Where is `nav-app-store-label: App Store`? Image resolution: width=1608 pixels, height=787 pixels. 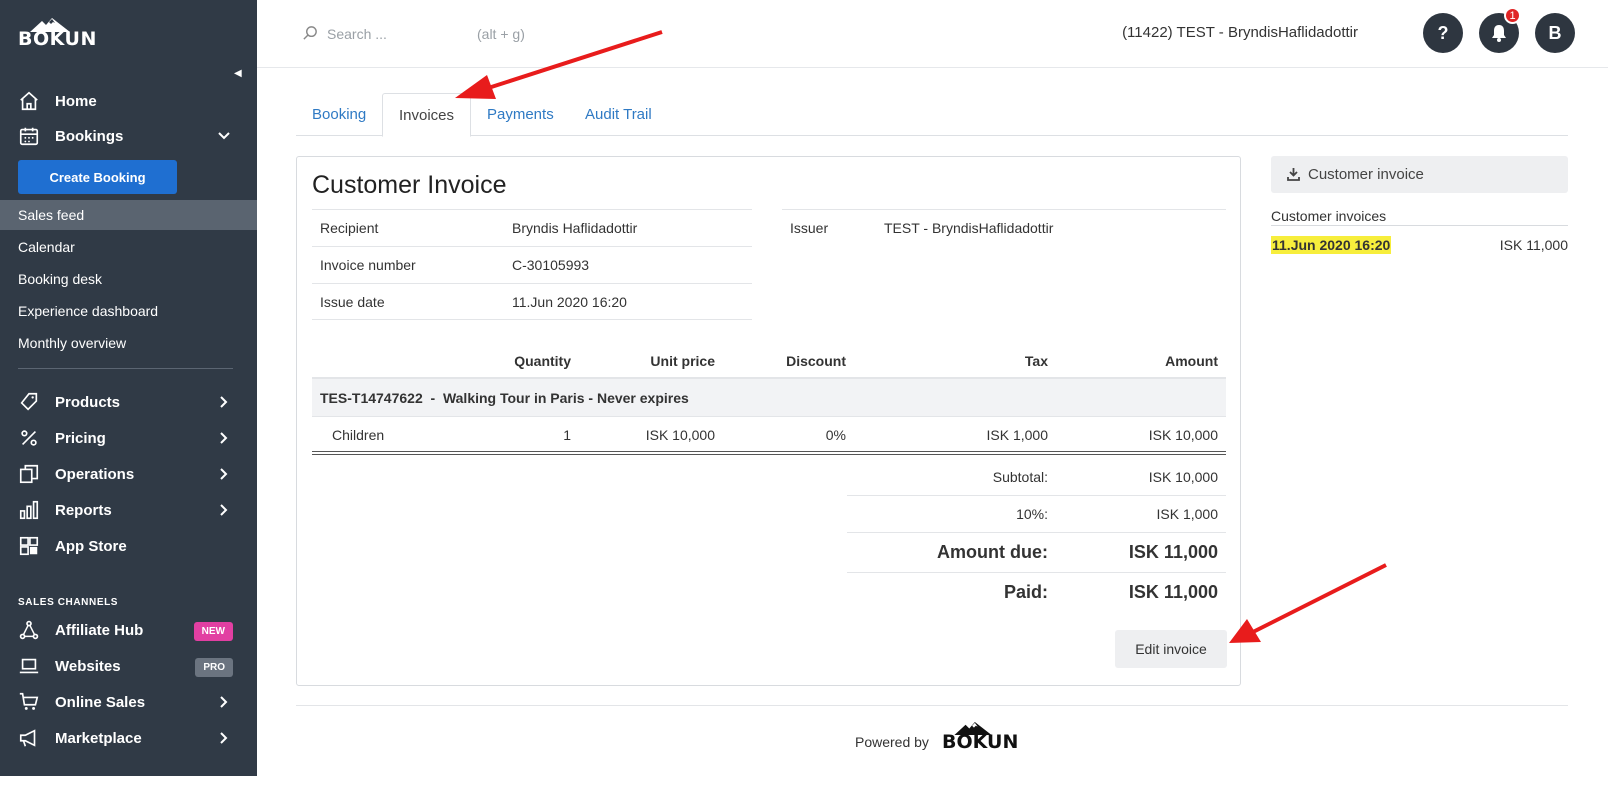
nav-app-store-label: App Store is located at coordinates (91, 546).